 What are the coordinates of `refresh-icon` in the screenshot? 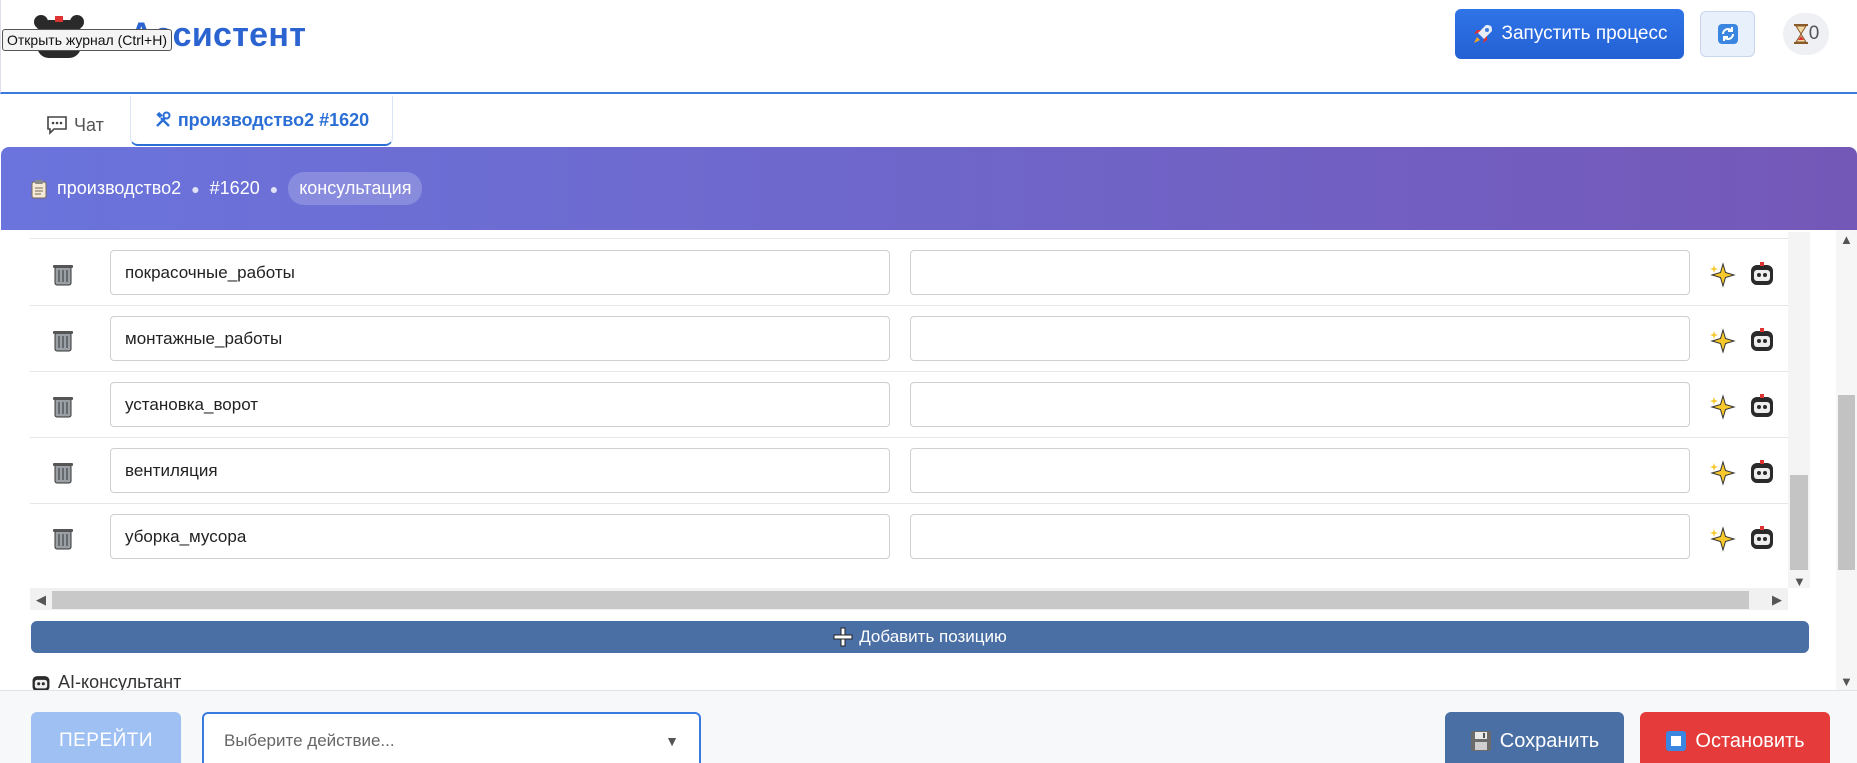 It's located at (1727, 34).